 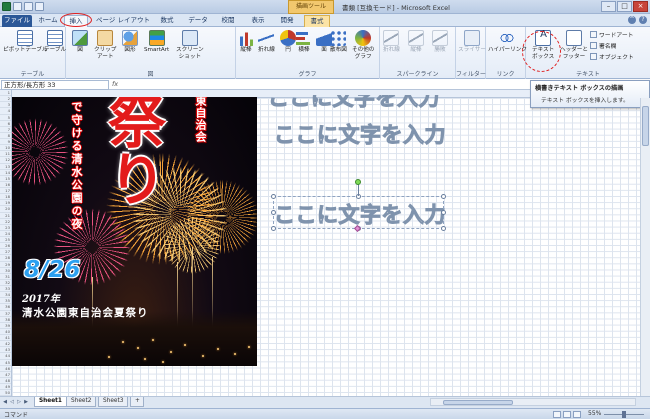 What do you see at coordinates (579, 88) in the screenshot?
I see `tooltip-title: 横書きテキスト ボックスの描画` at bounding box center [579, 88].